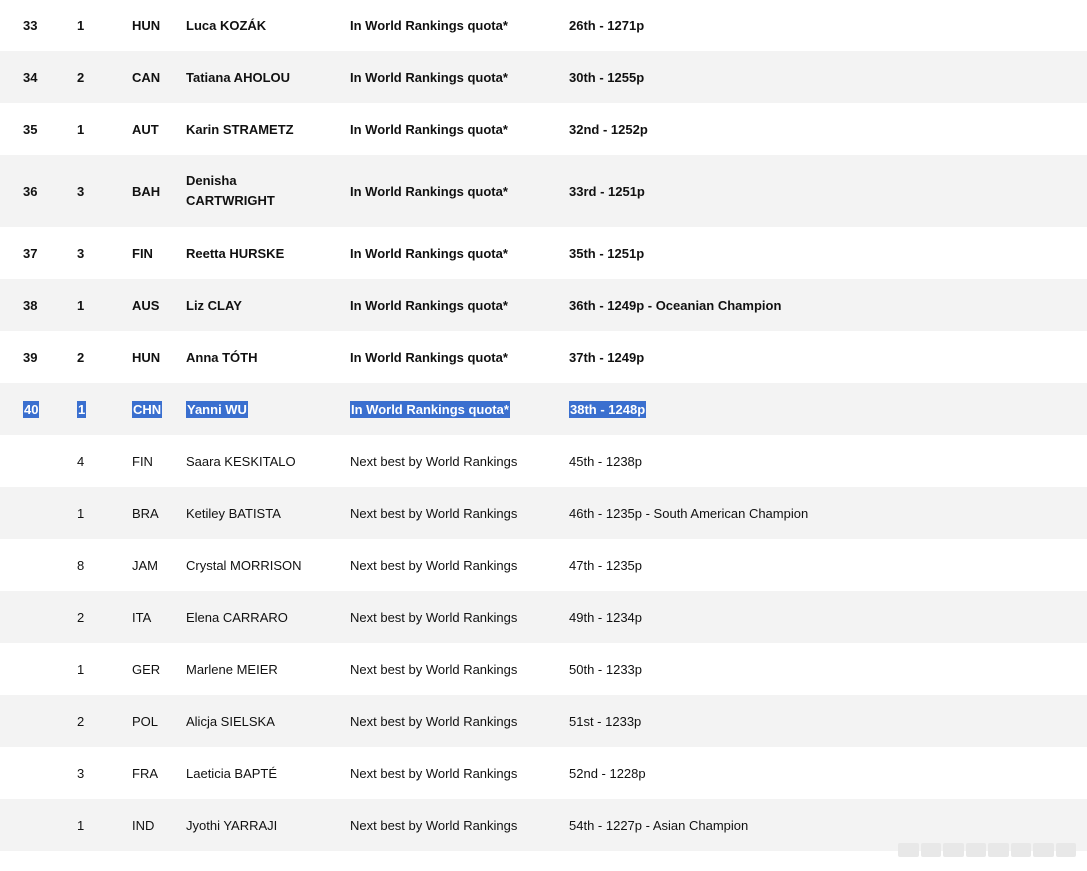 This screenshot has height=871, width=1087. What do you see at coordinates (30, 25) in the screenshot?
I see `position-cell: 33` at bounding box center [30, 25].